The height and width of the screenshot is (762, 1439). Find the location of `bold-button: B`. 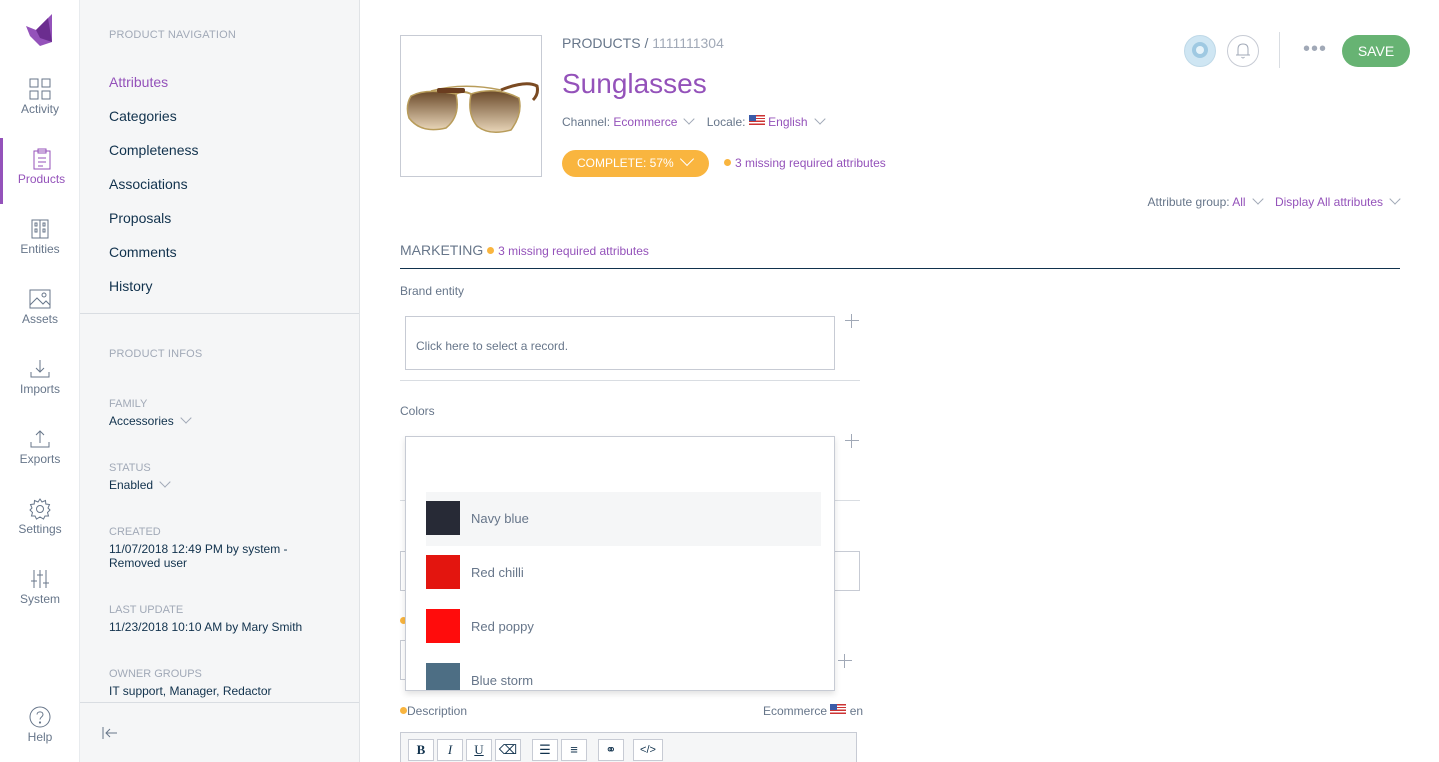

bold-button: B is located at coordinates (421, 750).